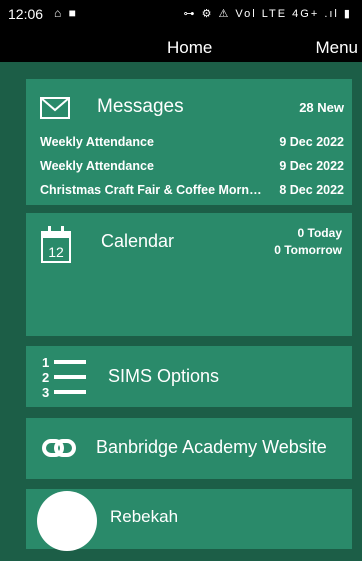 The width and height of the screenshot is (362, 561). I want to click on calendar-icon: 12, so click(56, 244).